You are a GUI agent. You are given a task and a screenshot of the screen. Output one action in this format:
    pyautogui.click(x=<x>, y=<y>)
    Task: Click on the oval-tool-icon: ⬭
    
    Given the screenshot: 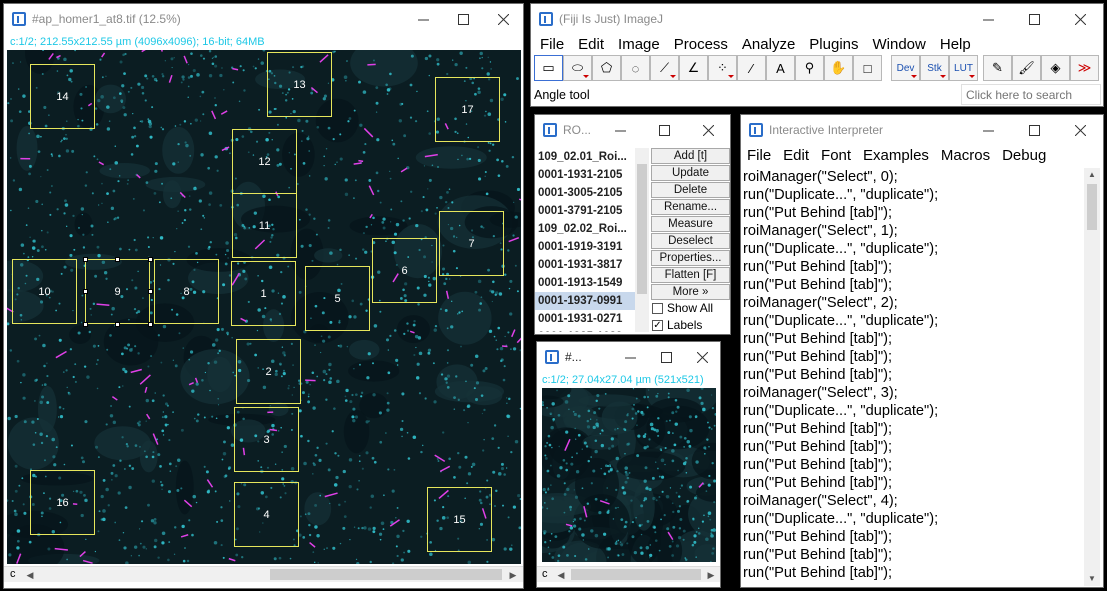 What is the action you would take?
    pyautogui.click(x=577, y=68)
    